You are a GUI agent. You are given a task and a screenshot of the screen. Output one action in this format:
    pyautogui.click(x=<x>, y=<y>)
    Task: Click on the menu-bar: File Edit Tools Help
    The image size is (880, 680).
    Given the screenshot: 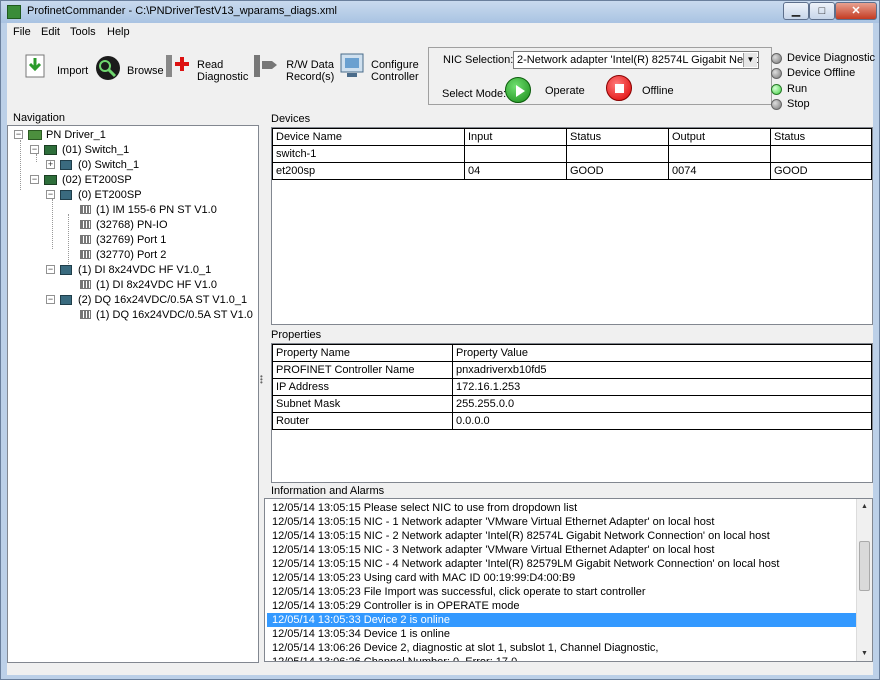 What is the action you would take?
    pyautogui.click(x=440, y=32)
    